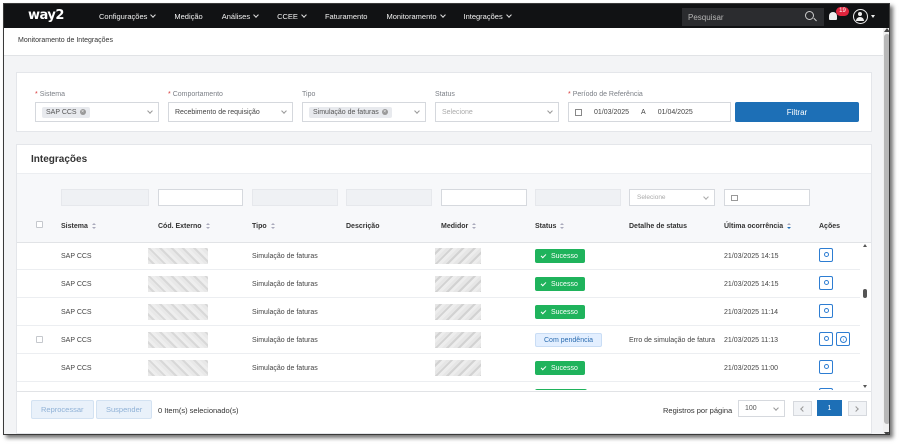 The width and height of the screenshot is (908, 448). I want to click on nav-item-faturamento: Faturamento, so click(346, 16).